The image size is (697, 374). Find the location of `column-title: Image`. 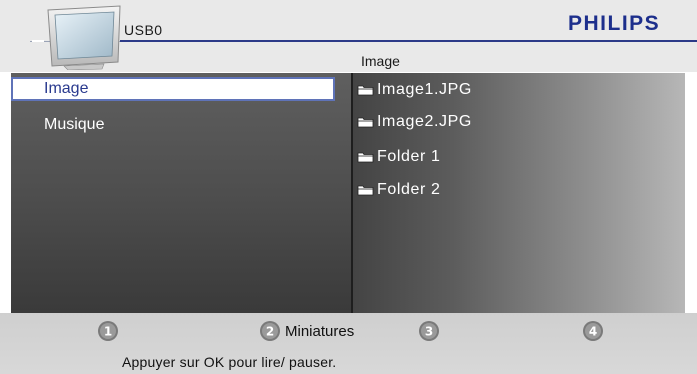

column-title: Image is located at coordinates (380, 61).